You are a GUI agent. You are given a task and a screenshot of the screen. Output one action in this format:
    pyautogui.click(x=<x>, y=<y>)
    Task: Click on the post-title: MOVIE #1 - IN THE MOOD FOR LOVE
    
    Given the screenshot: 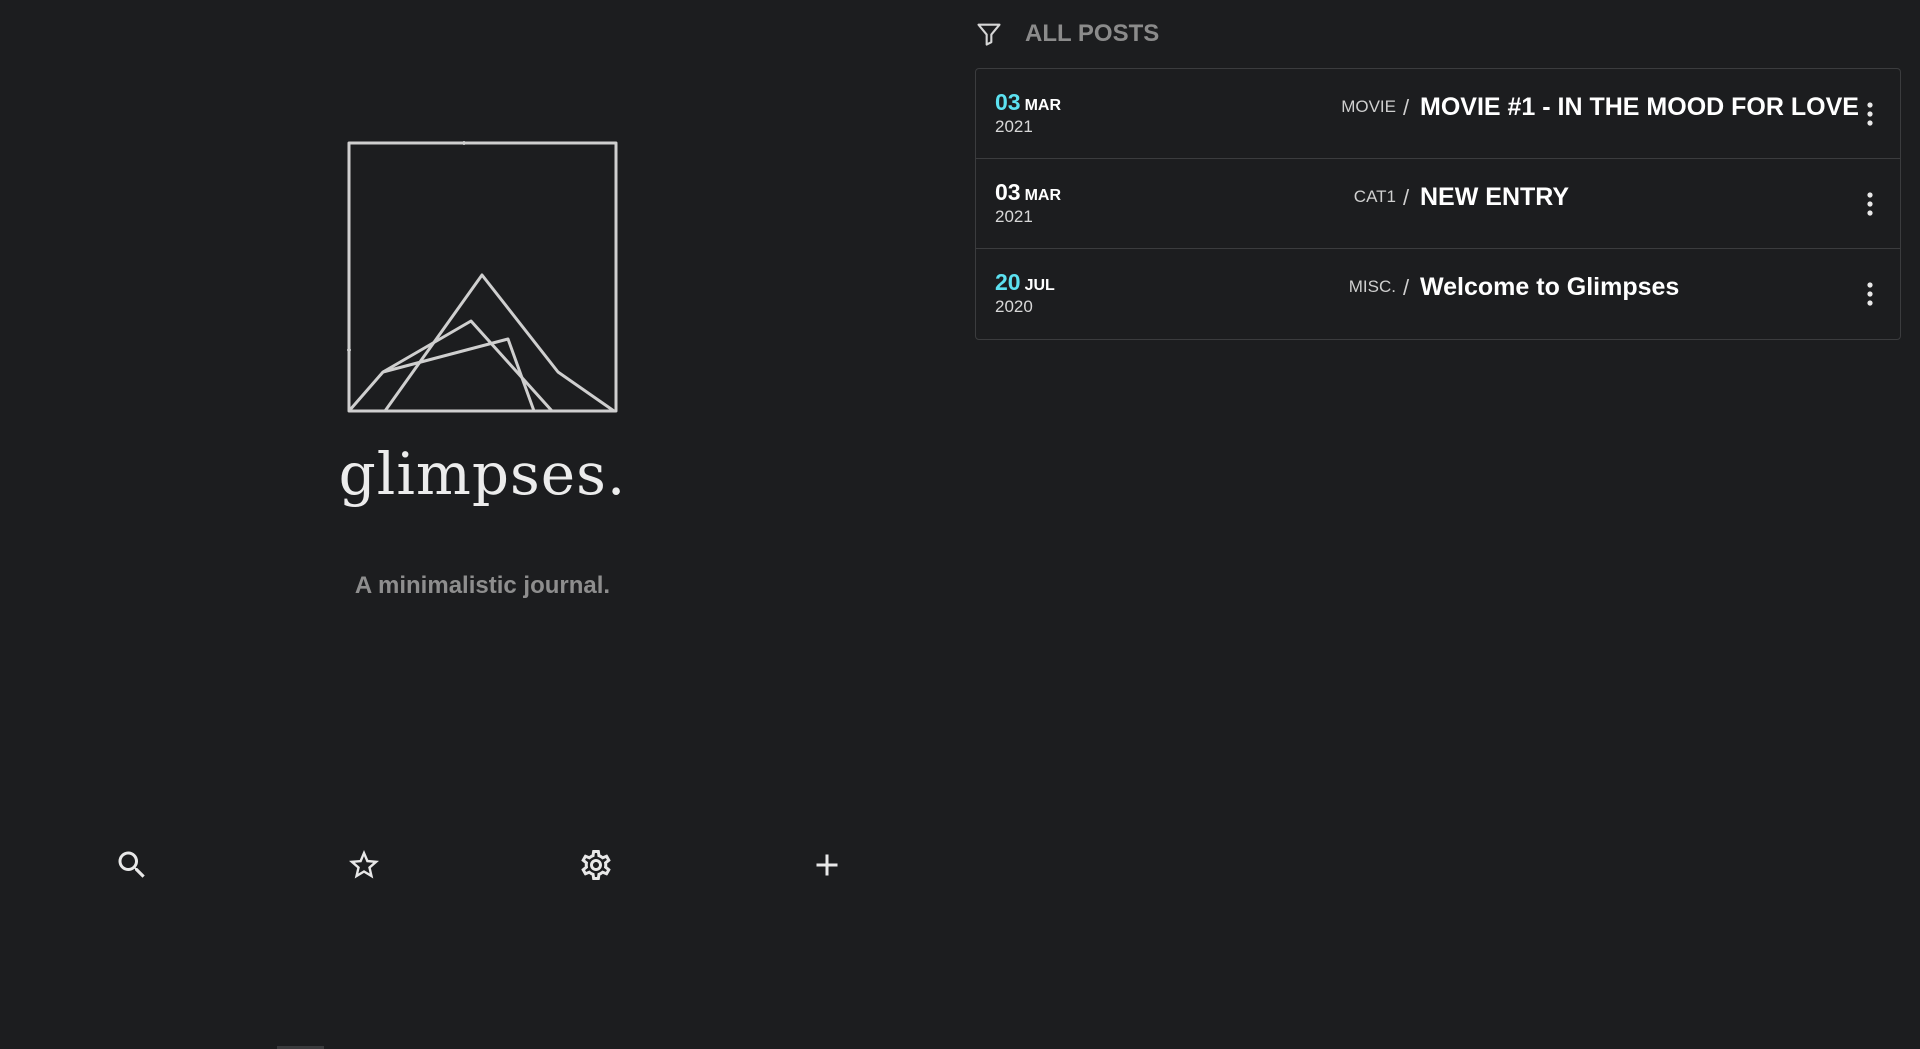 What is the action you would take?
    pyautogui.click(x=1639, y=107)
    